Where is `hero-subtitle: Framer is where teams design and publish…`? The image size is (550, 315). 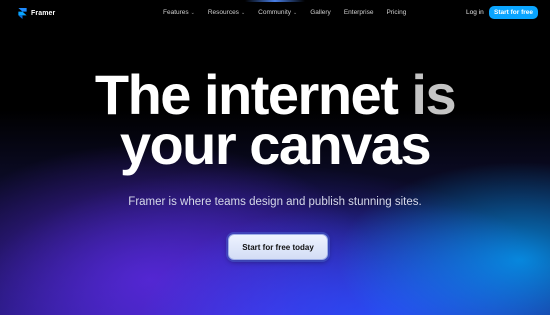
hero-subtitle: Framer is where teams design and publish… is located at coordinates (275, 202).